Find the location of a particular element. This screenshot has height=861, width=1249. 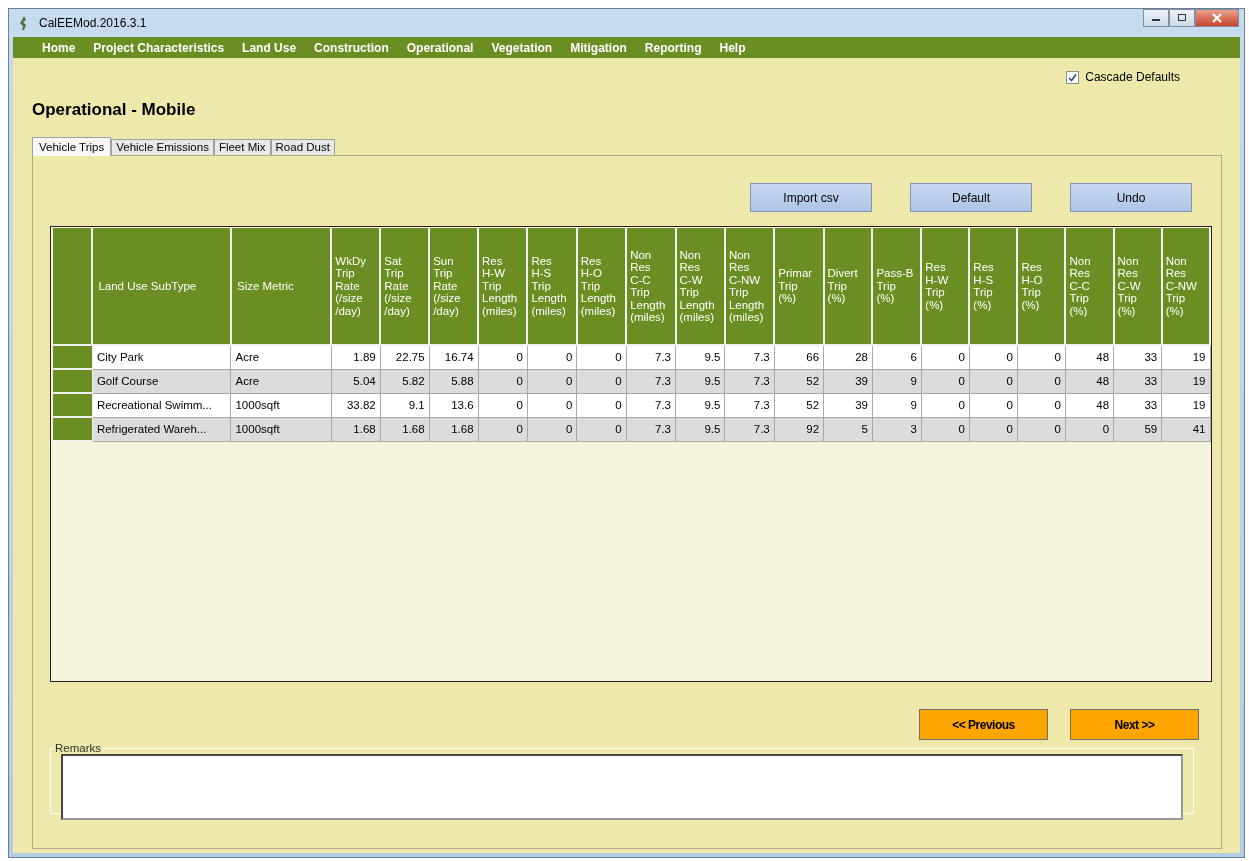

menu-item: Reporting is located at coordinates (673, 47).